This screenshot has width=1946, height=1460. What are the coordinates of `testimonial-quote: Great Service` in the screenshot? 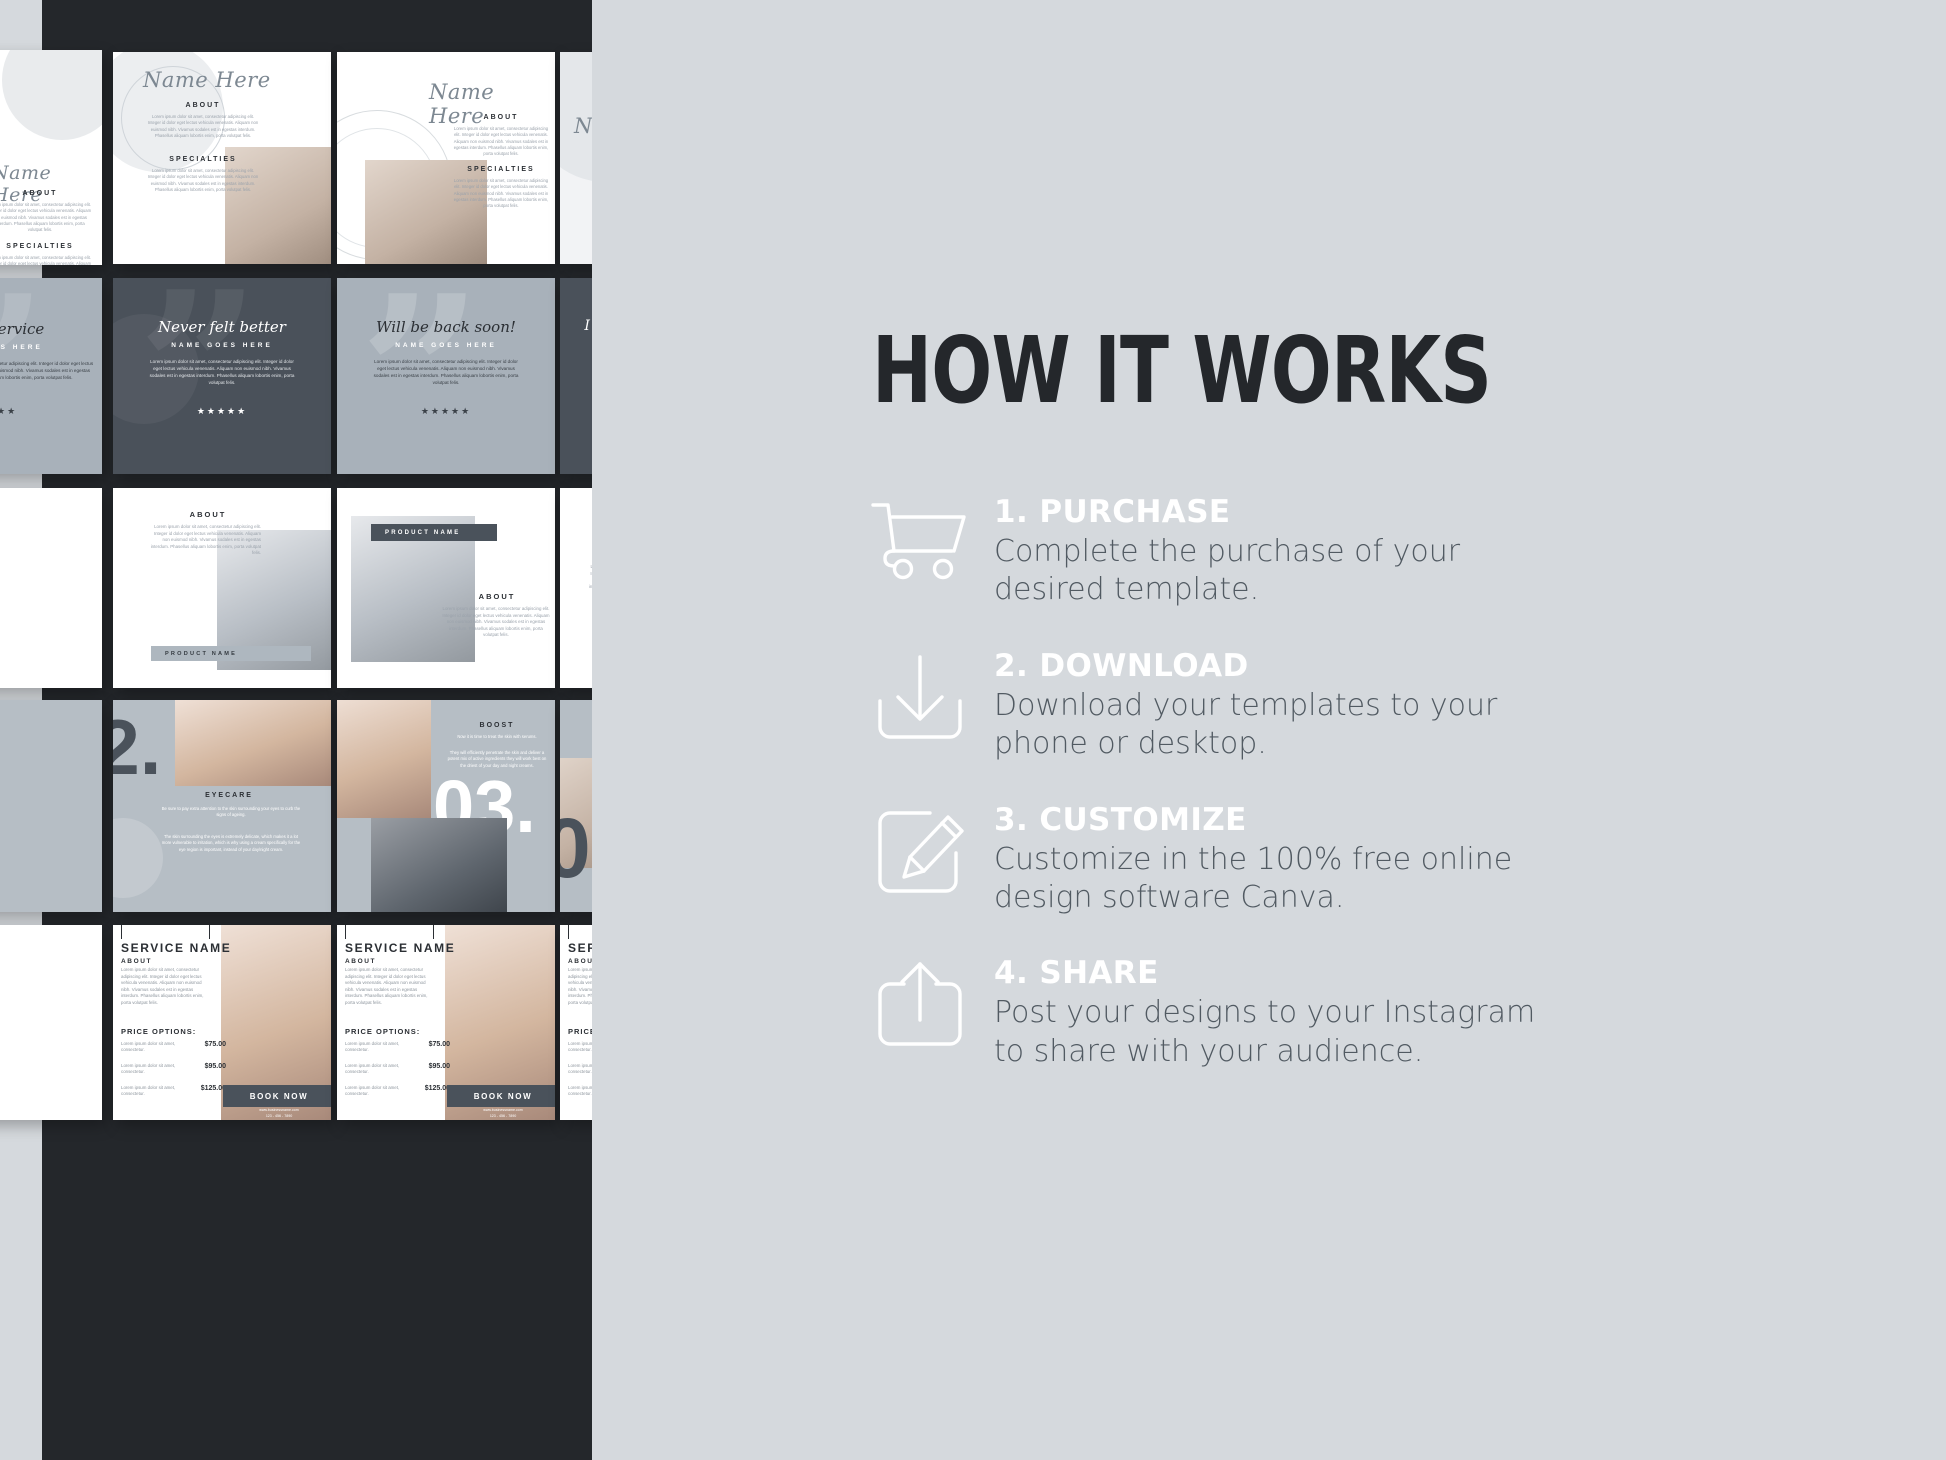 It's located at (22, 329).